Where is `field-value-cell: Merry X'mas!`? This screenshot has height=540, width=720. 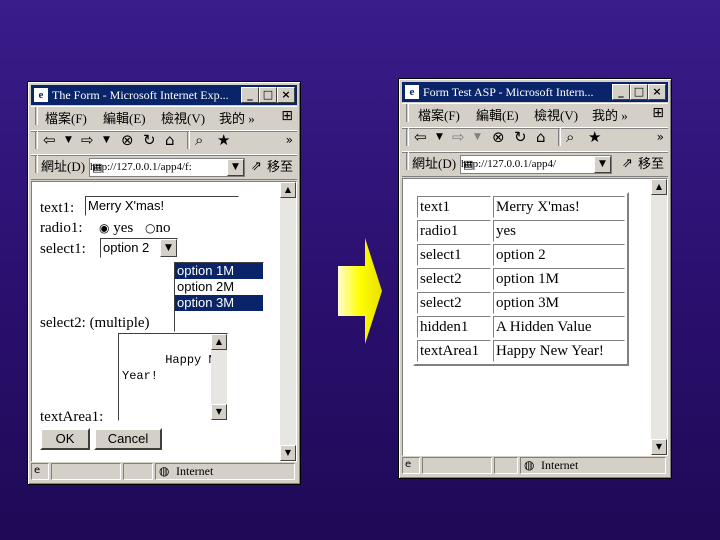
field-value-cell: Merry X'mas! is located at coordinates (559, 207).